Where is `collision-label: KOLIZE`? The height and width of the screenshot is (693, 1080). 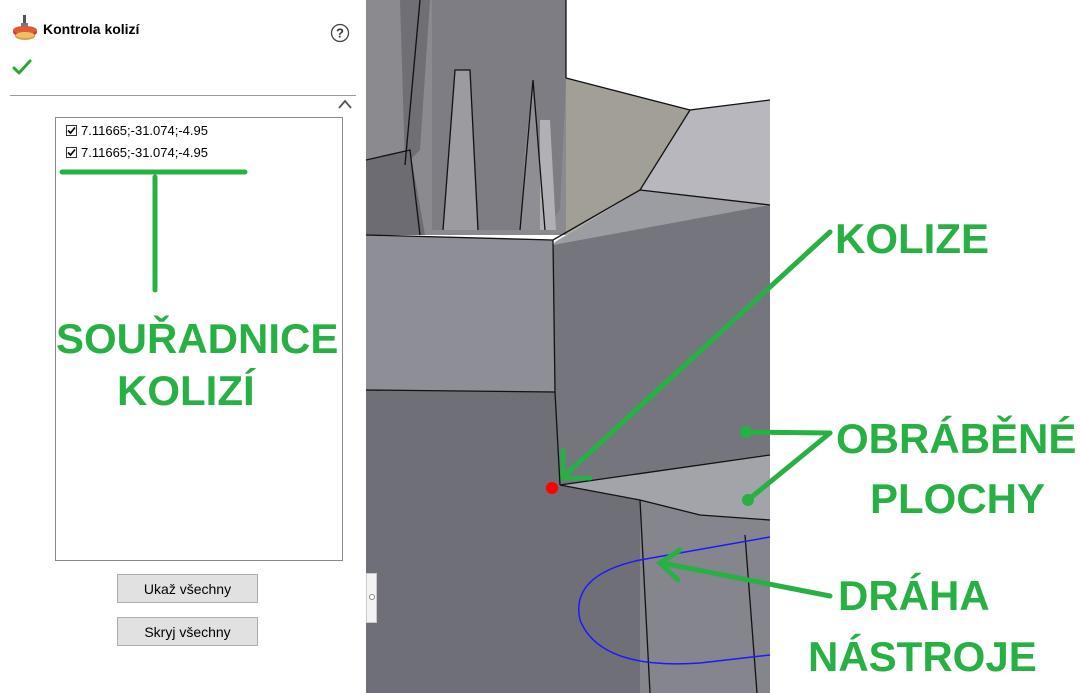
collision-label: KOLIZE is located at coordinates (912, 238).